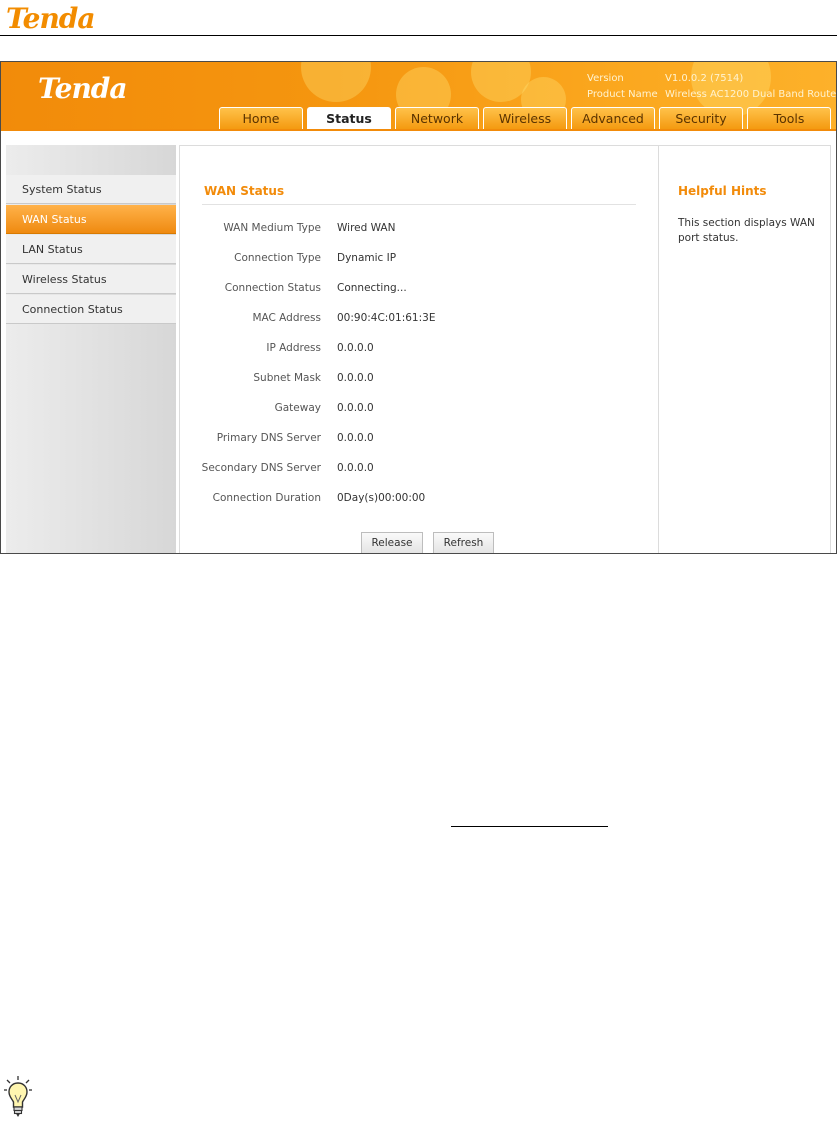 The image size is (837, 1121). What do you see at coordinates (272, 228) in the screenshot?
I see `wan-medium-type-label: WAN Medium Type` at bounding box center [272, 228].